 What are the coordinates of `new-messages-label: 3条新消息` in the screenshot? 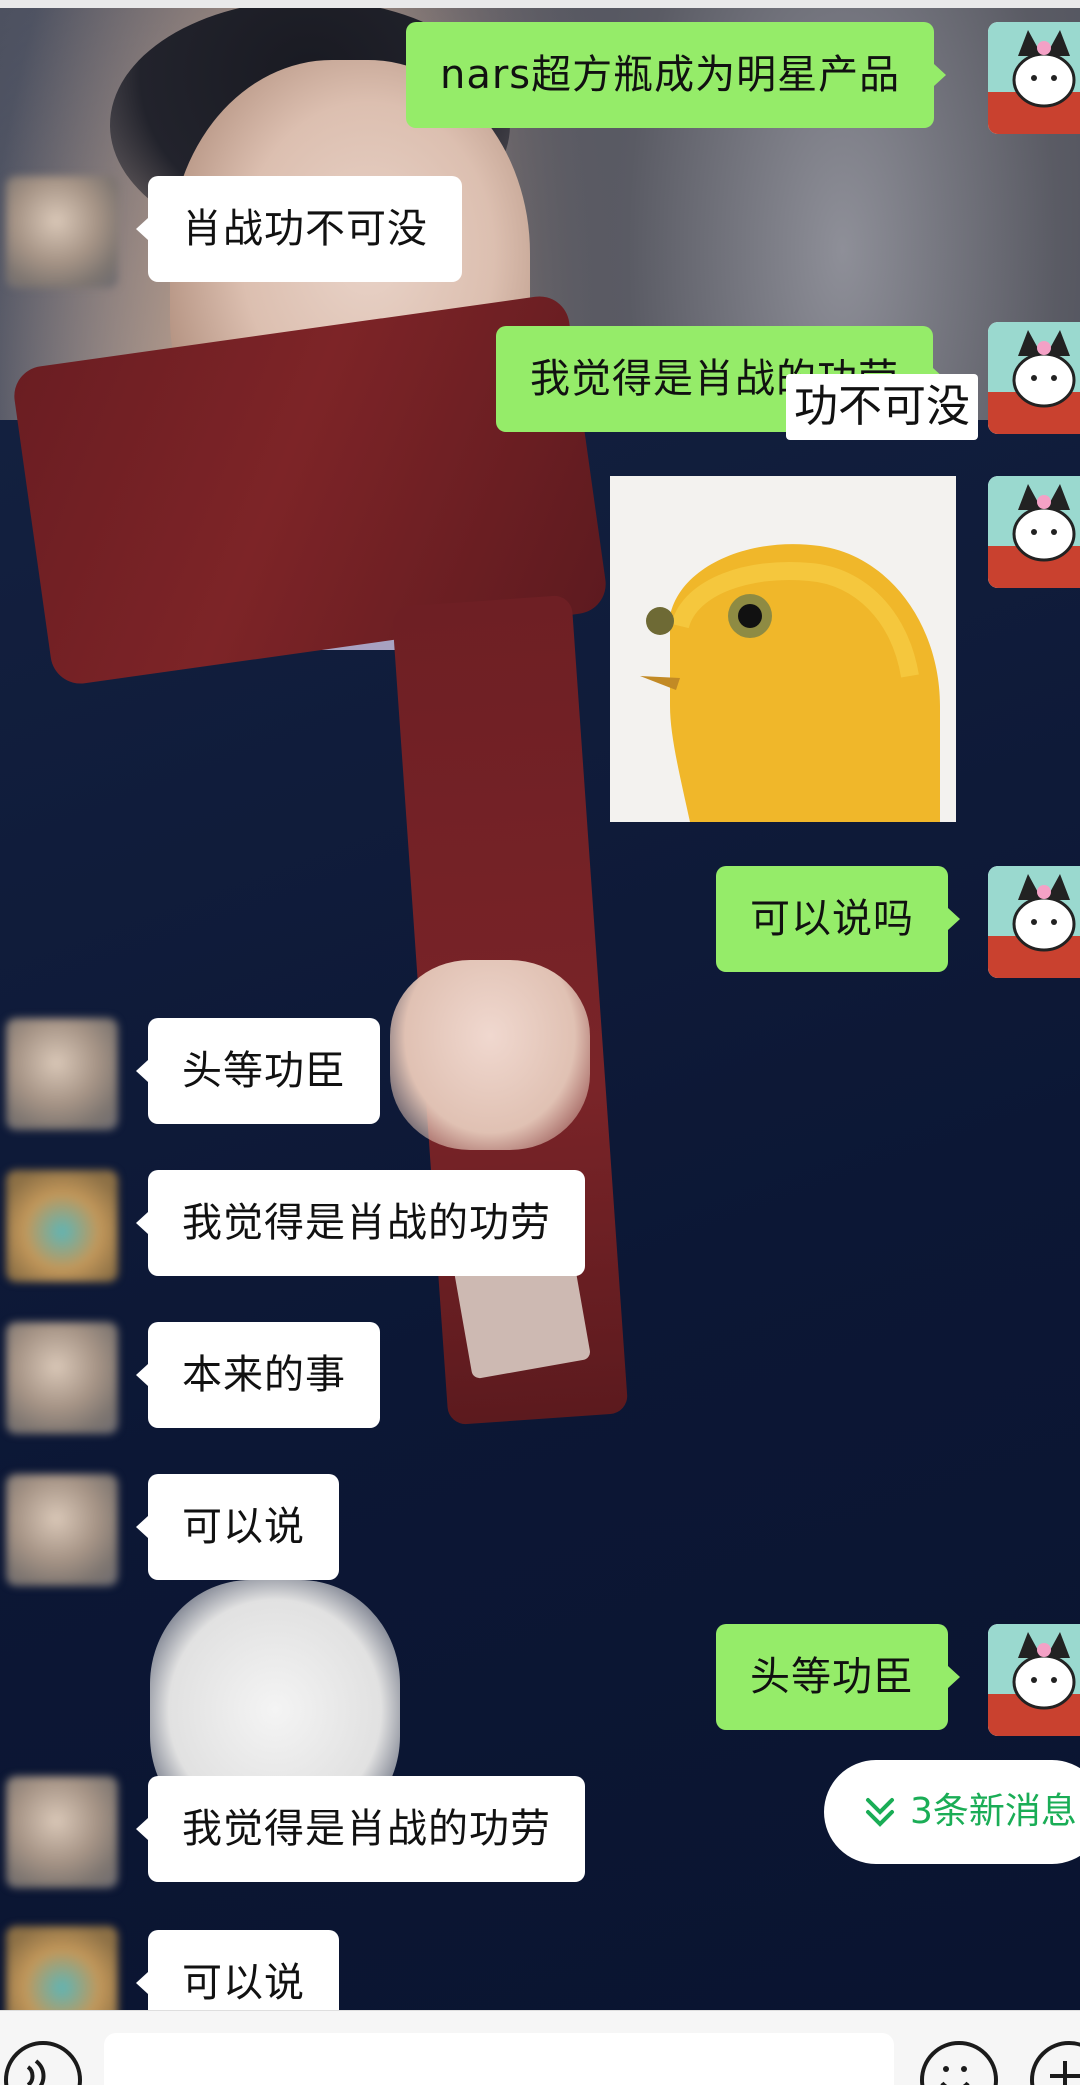 It's located at (993, 1811).